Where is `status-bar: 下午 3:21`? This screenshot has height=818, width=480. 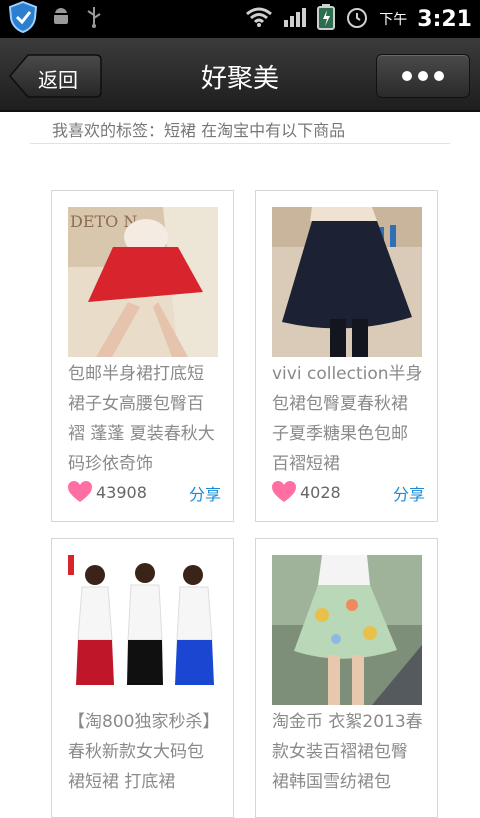 status-bar: 下午 3:21 is located at coordinates (240, 19).